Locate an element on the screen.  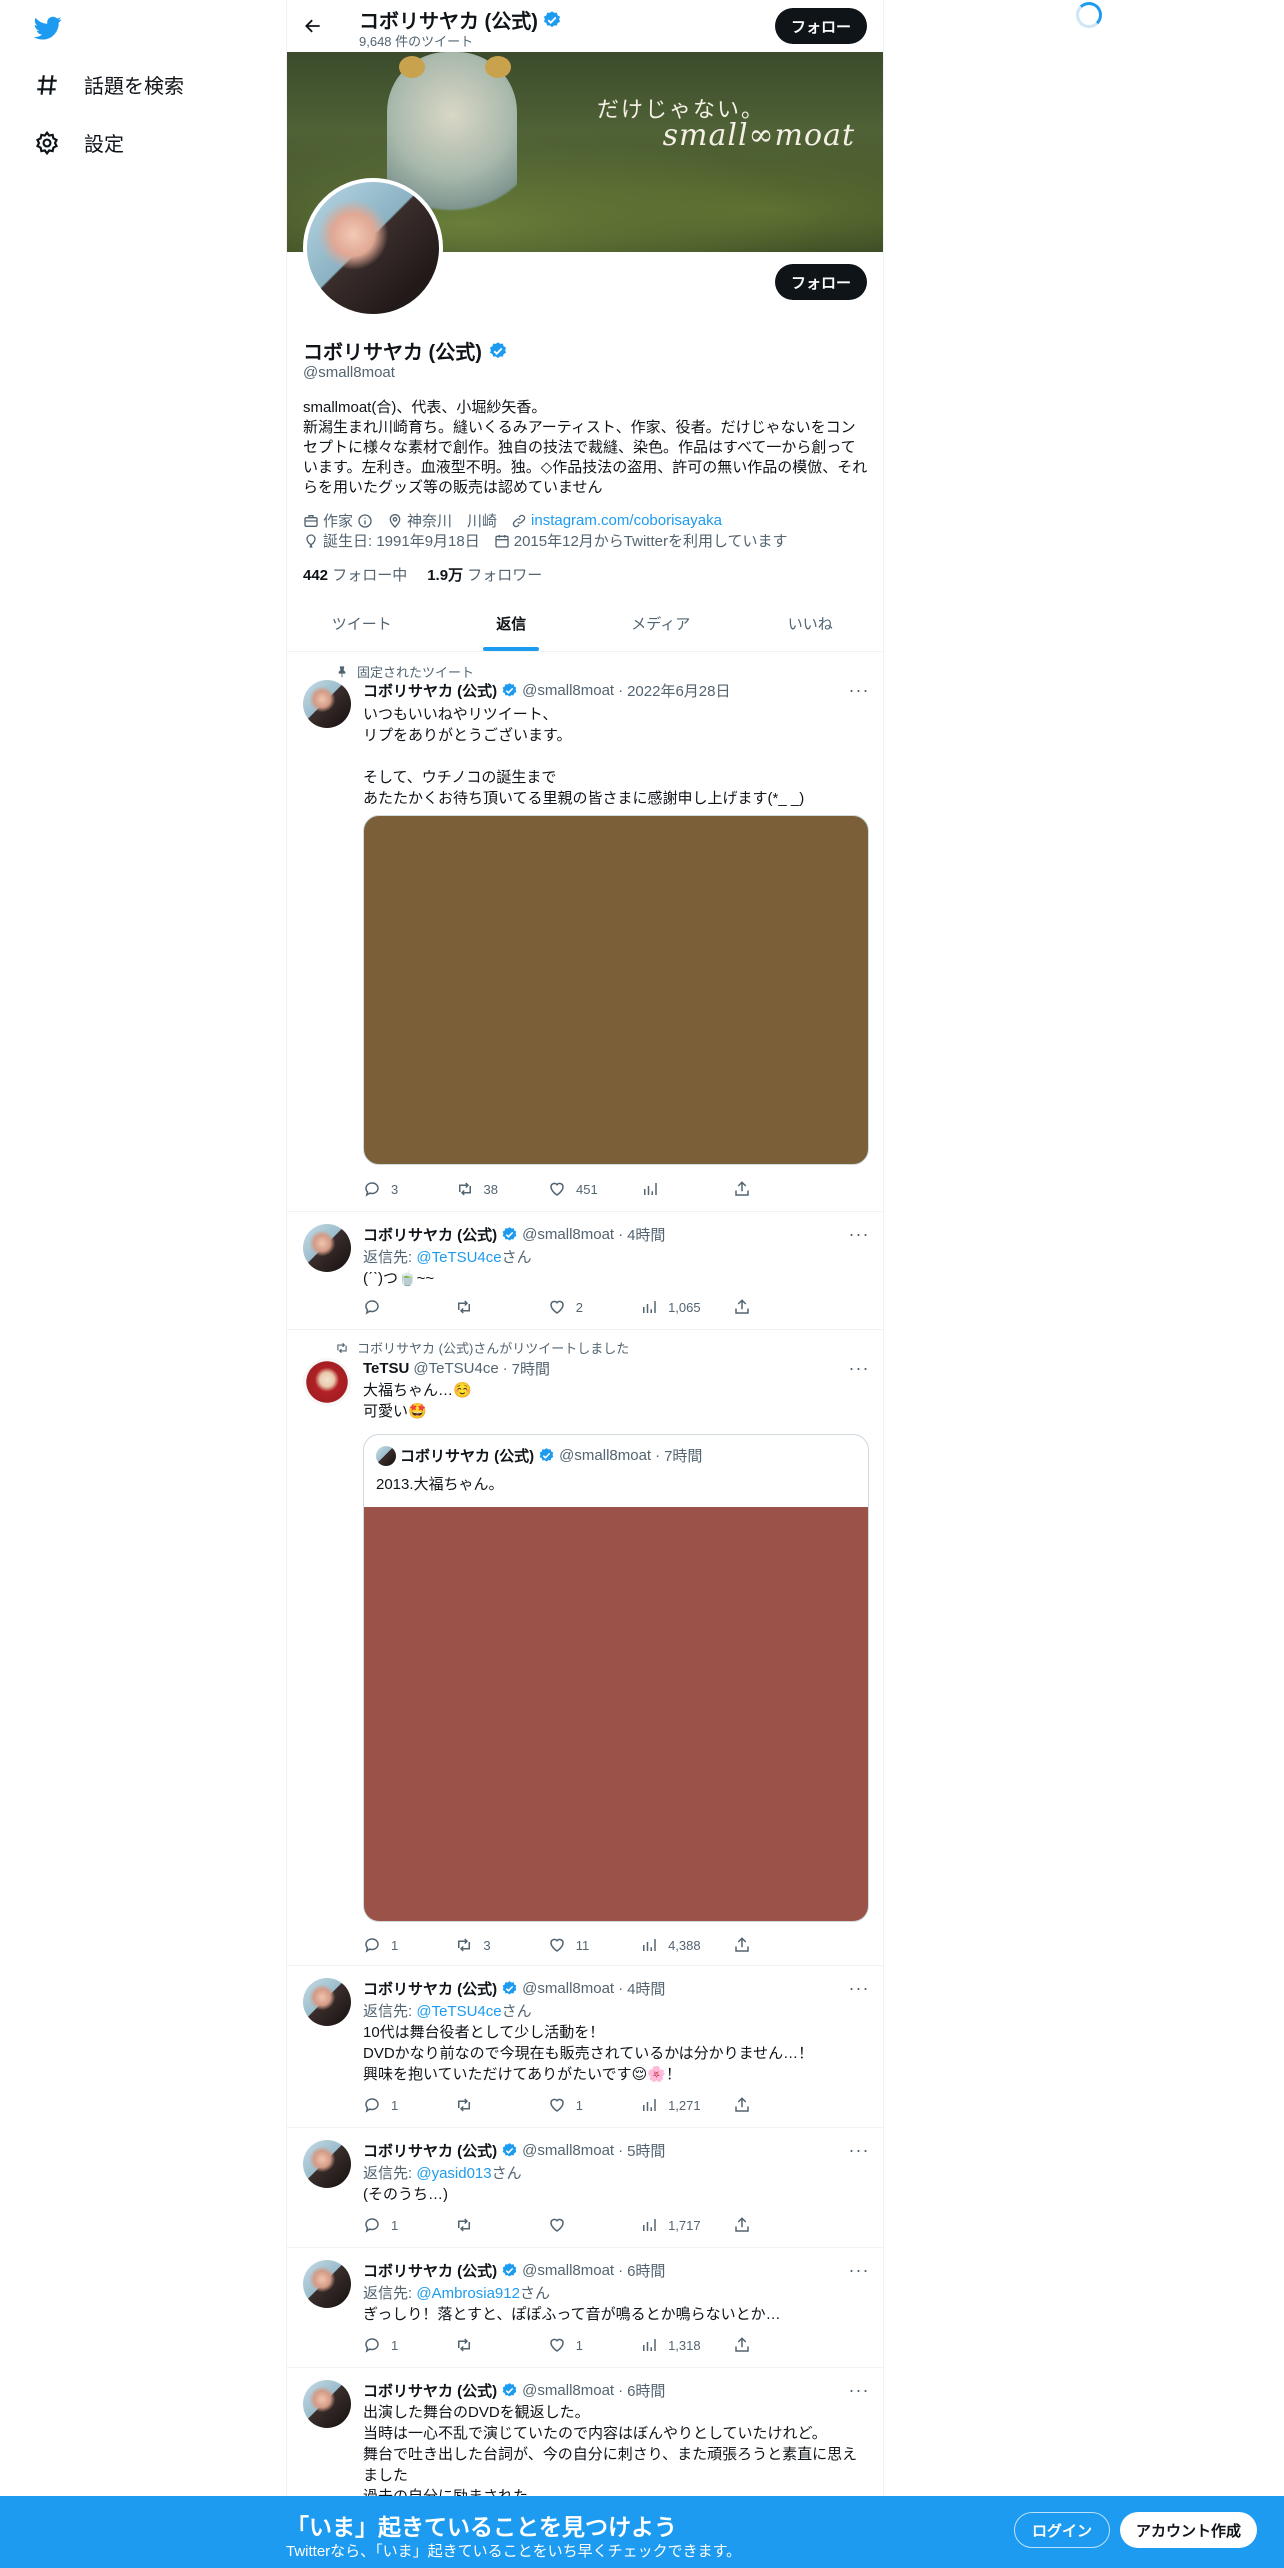
twitter-bird-icon is located at coordinates (48, 28).